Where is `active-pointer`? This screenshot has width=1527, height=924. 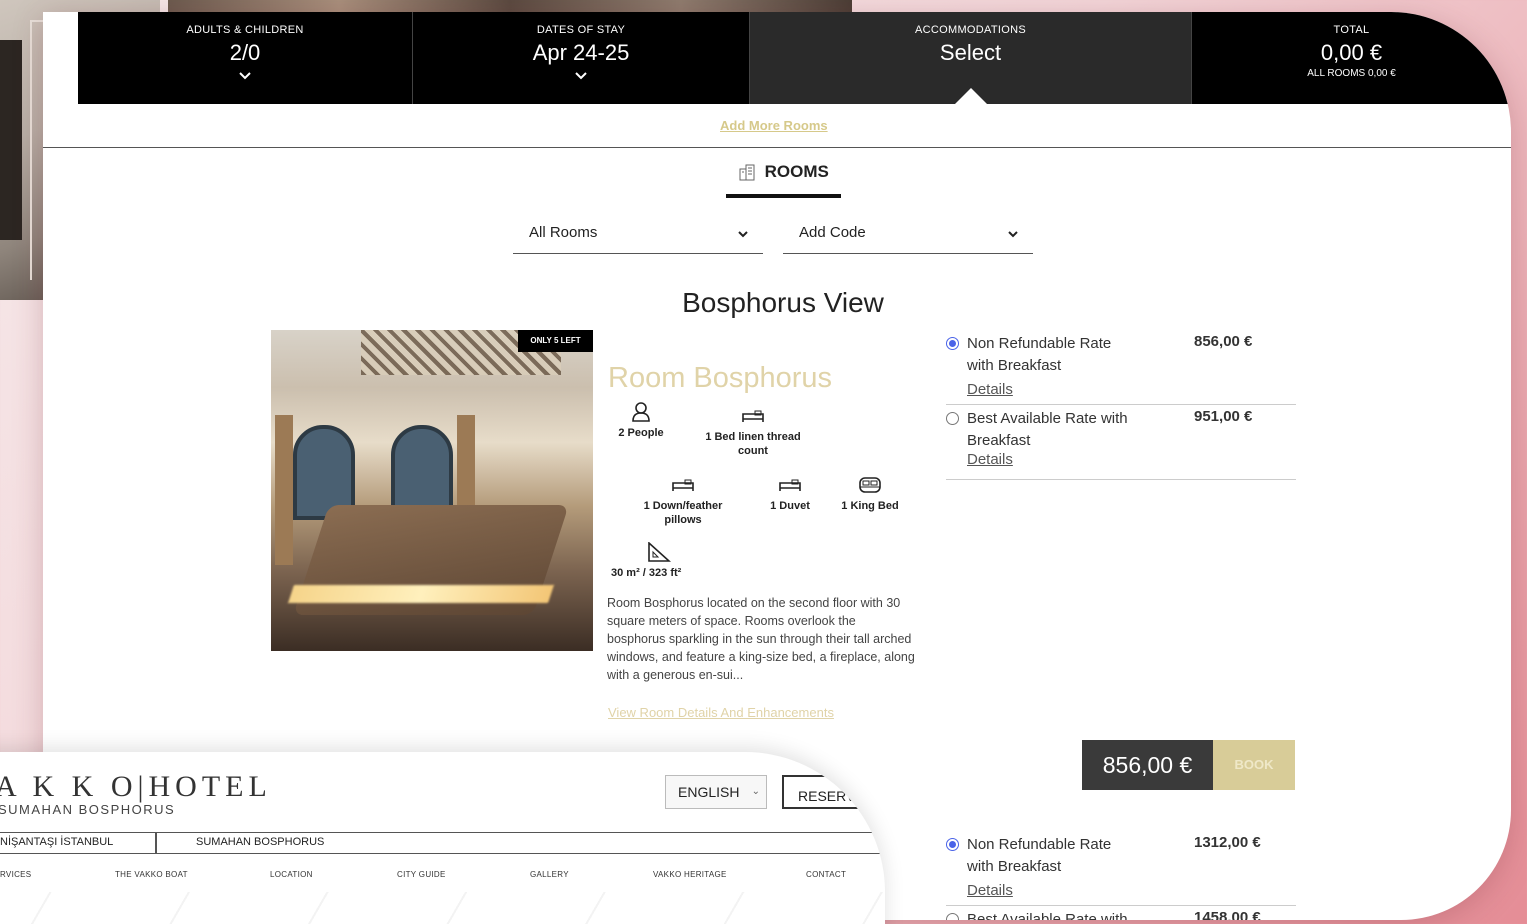 active-pointer is located at coordinates (971, 96).